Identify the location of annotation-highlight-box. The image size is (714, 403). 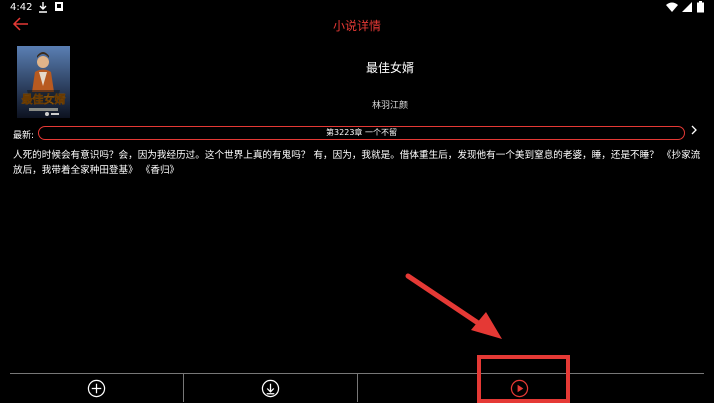
(523, 379).